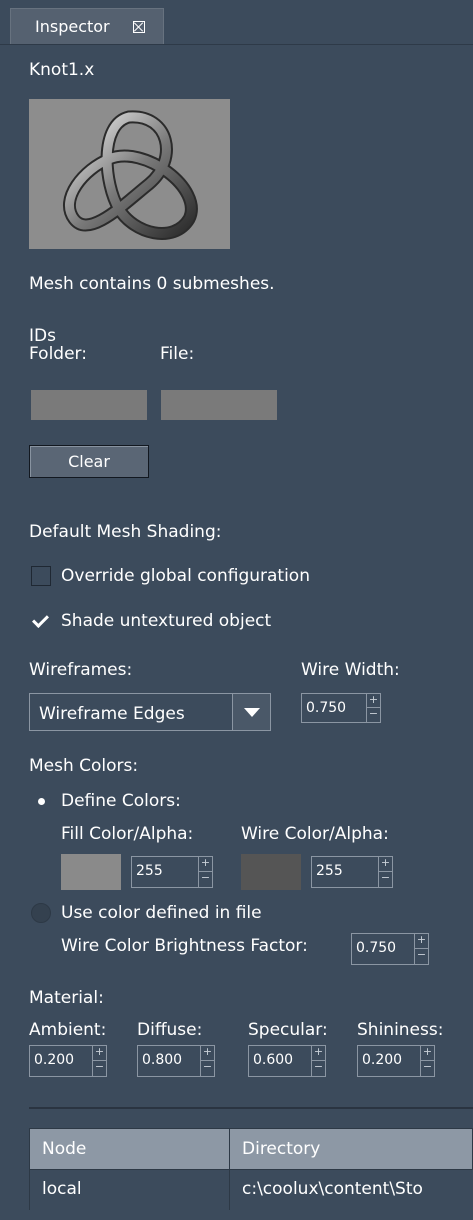 This screenshot has height=1220, width=473. I want to click on wire-color-label: Wire Color/Alpha:, so click(315, 834).